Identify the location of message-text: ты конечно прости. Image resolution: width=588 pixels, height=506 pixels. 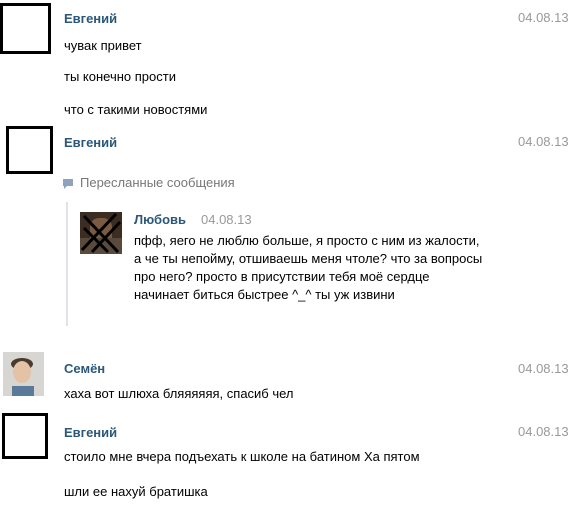
(120, 76).